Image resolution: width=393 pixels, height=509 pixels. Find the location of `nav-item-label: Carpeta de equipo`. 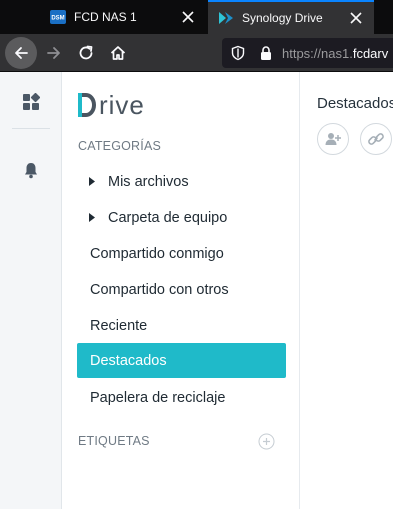

nav-item-label: Carpeta de equipo is located at coordinates (168, 217).